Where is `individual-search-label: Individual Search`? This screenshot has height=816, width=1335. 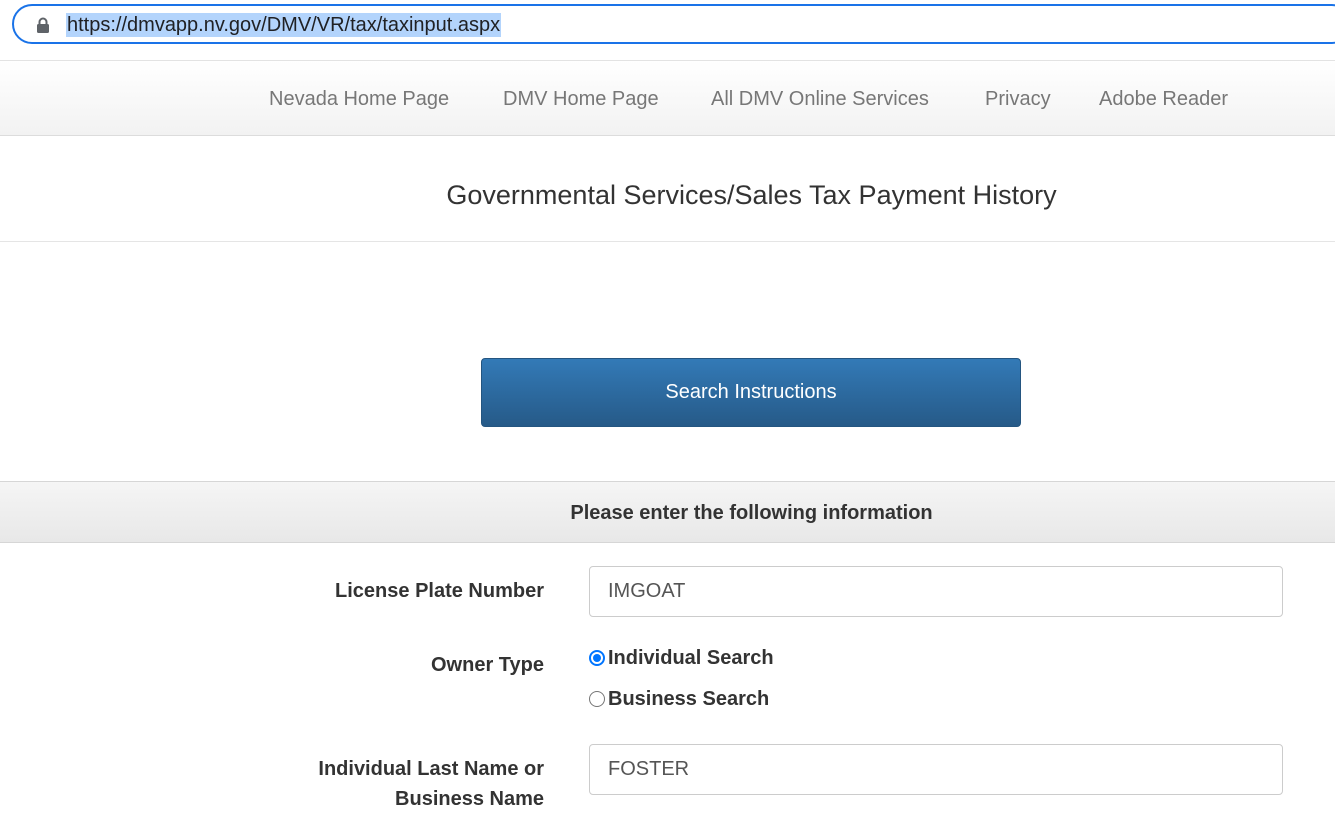 individual-search-label: Individual Search is located at coordinates (691, 658).